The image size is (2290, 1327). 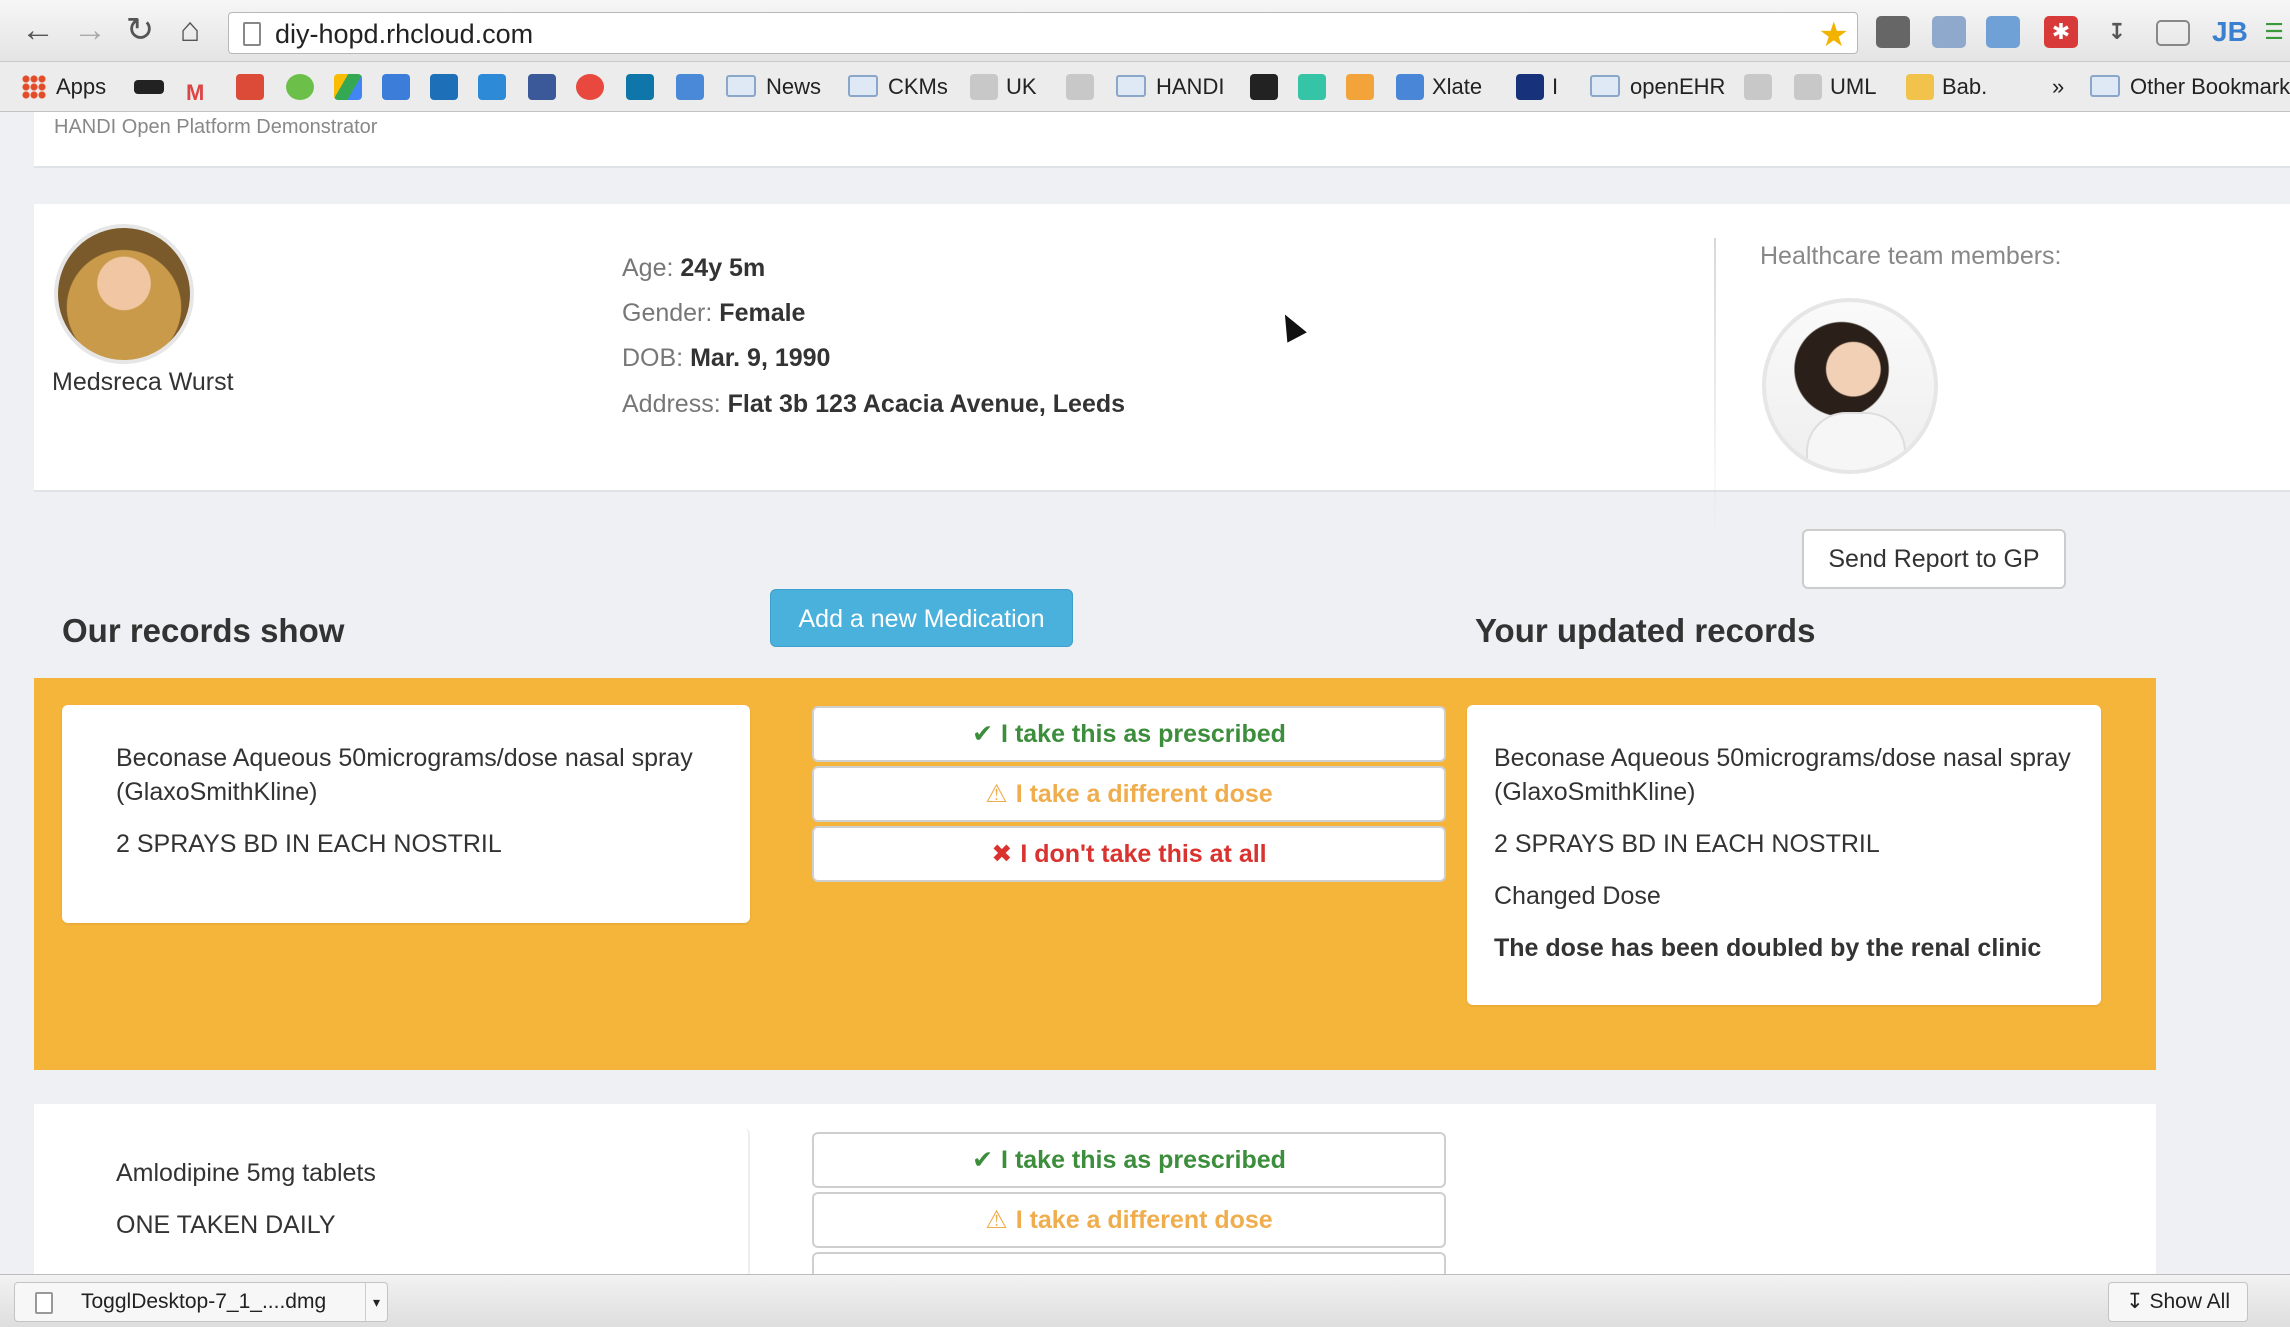 What do you see at coordinates (594, 87) in the screenshot?
I see `bookmark-pocket` at bounding box center [594, 87].